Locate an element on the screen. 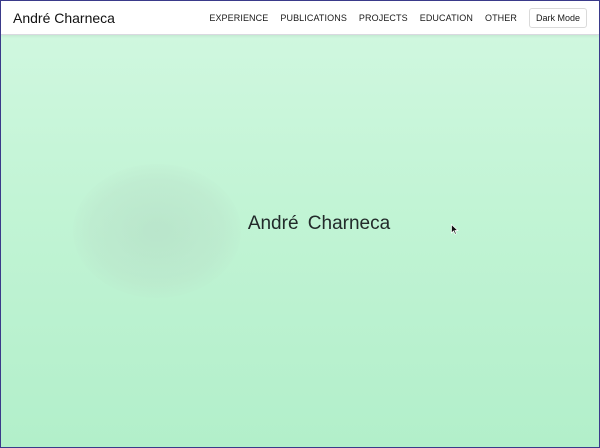 The width and height of the screenshot is (600, 448). nav-link-education: EDUCATION is located at coordinates (446, 18).